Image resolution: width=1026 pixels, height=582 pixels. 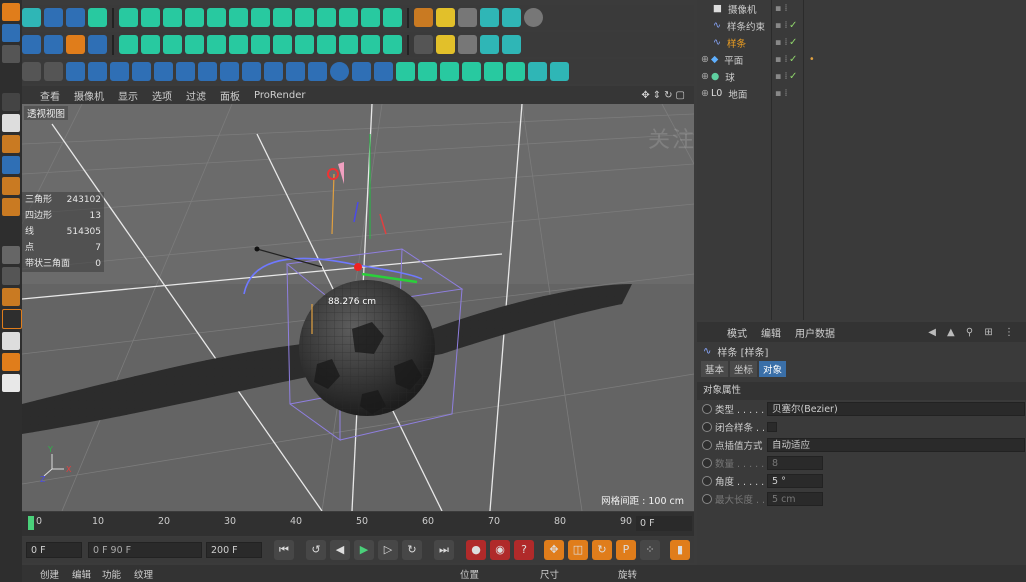 What do you see at coordinates (304, 44) in the screenshot?
I see `volume-effector-icon` at bounding box center [304, 44].